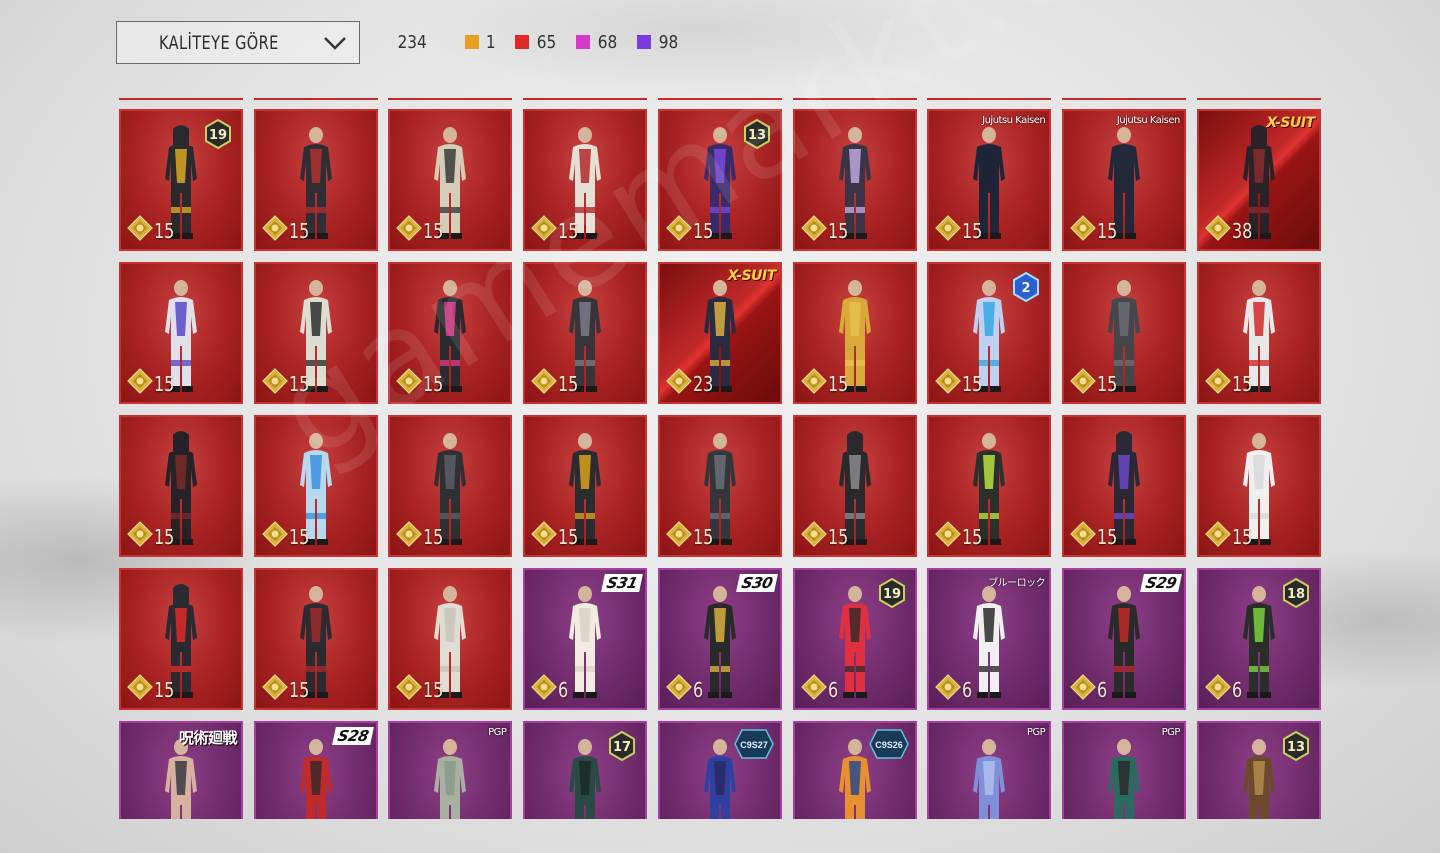 This screenshot has width=1440, height=853. Describe the element at coordinates (238, 42) in the screenshot. I see `sort-quality-dropdown: KALİTEYE GÖRE` at that location.